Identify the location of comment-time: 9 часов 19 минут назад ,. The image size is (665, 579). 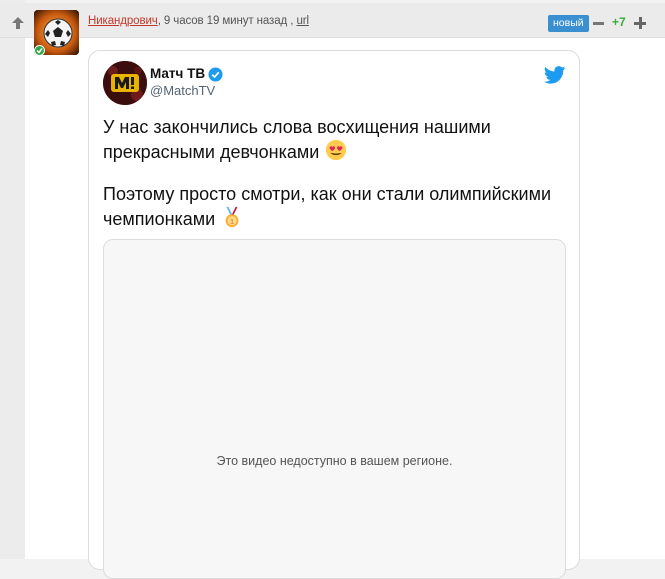
(228, 21).